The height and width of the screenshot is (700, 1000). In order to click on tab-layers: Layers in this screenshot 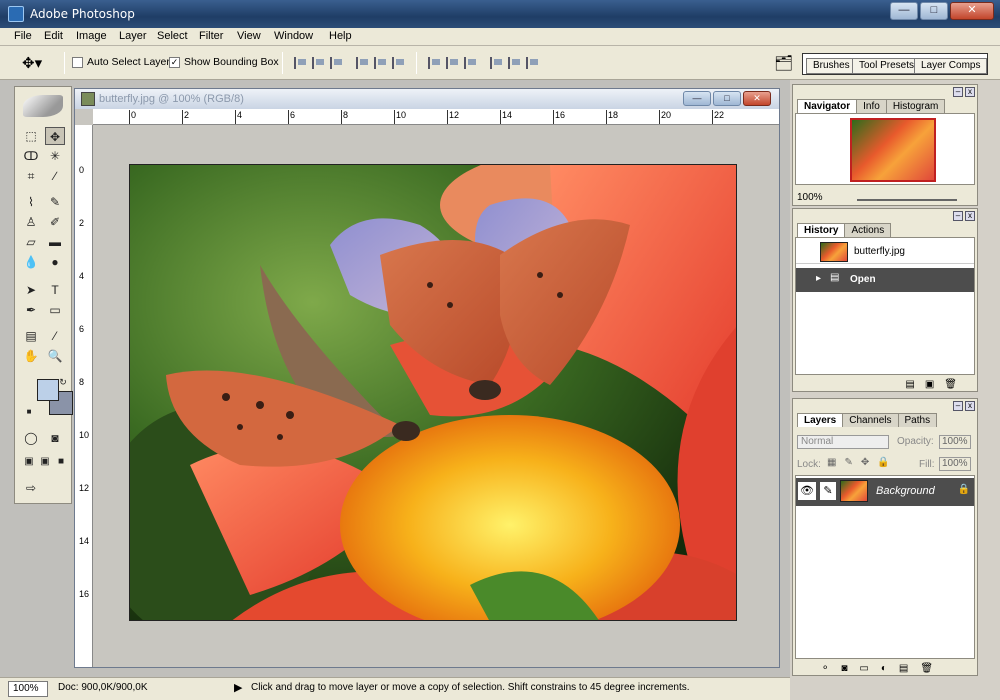, I will do `click(820, 420)`.